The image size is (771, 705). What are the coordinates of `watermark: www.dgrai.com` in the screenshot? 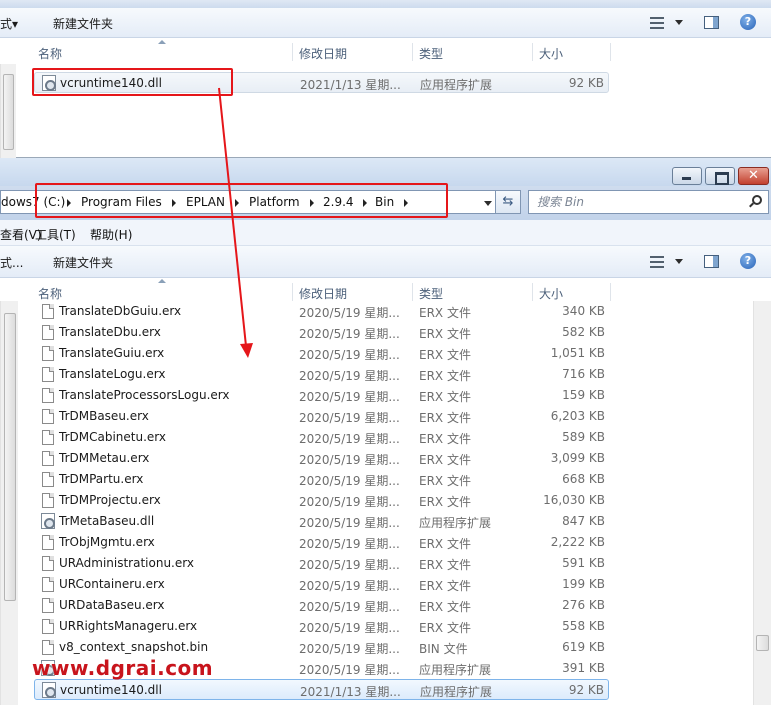 It's located at (123, 668).